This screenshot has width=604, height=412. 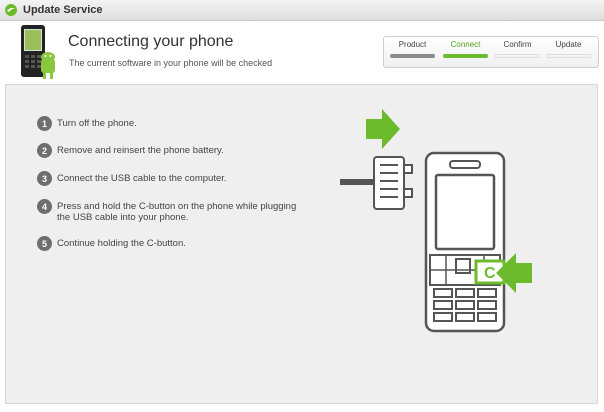 What do you see at coordinates (465, 44) in the screenshot?
I see `step-label: Connect` at bounding box center [465, 44].